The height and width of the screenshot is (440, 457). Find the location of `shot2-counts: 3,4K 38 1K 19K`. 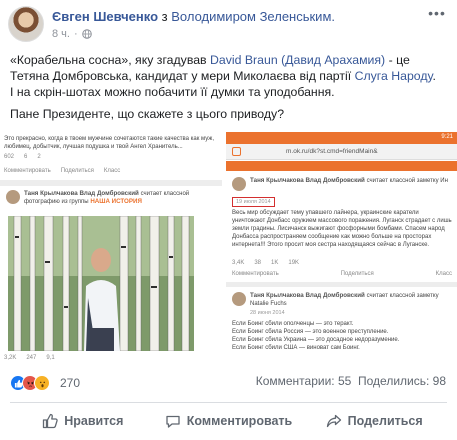

shot2-counts: 3,4K 38 1K 19K is located at coordinates (265, 263).